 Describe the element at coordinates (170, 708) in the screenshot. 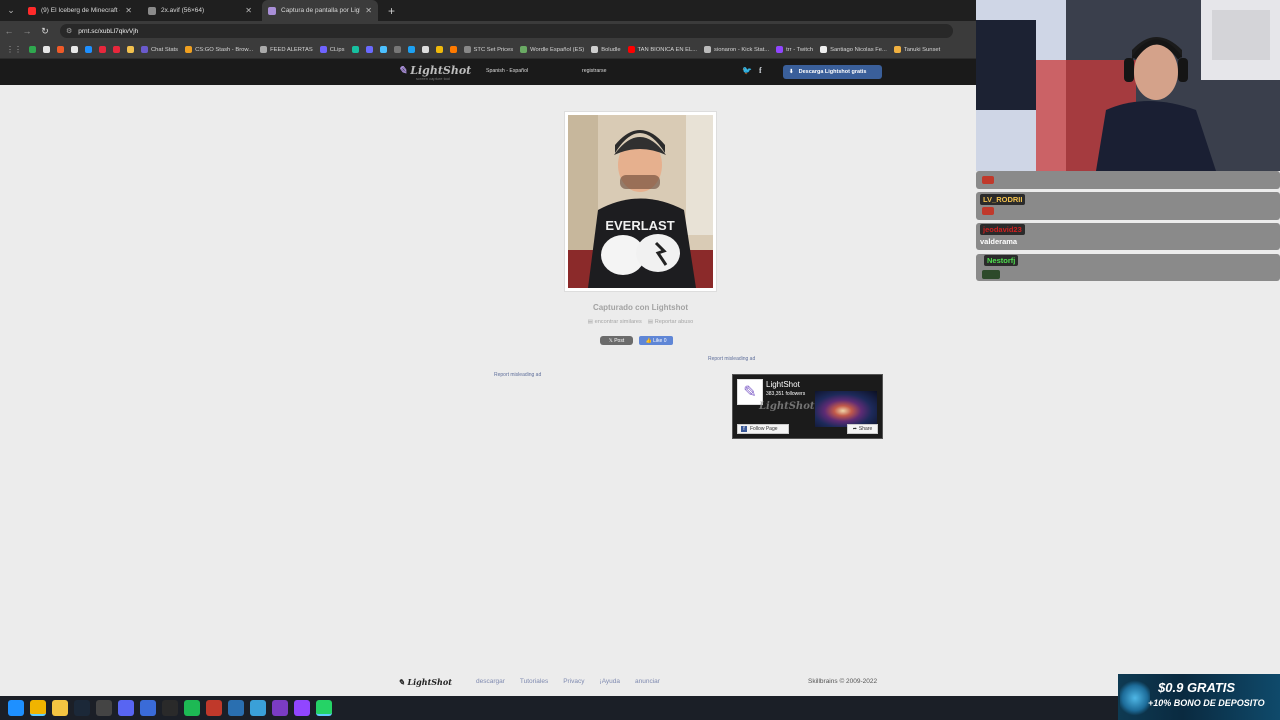

I see `epic-icon` at that location.